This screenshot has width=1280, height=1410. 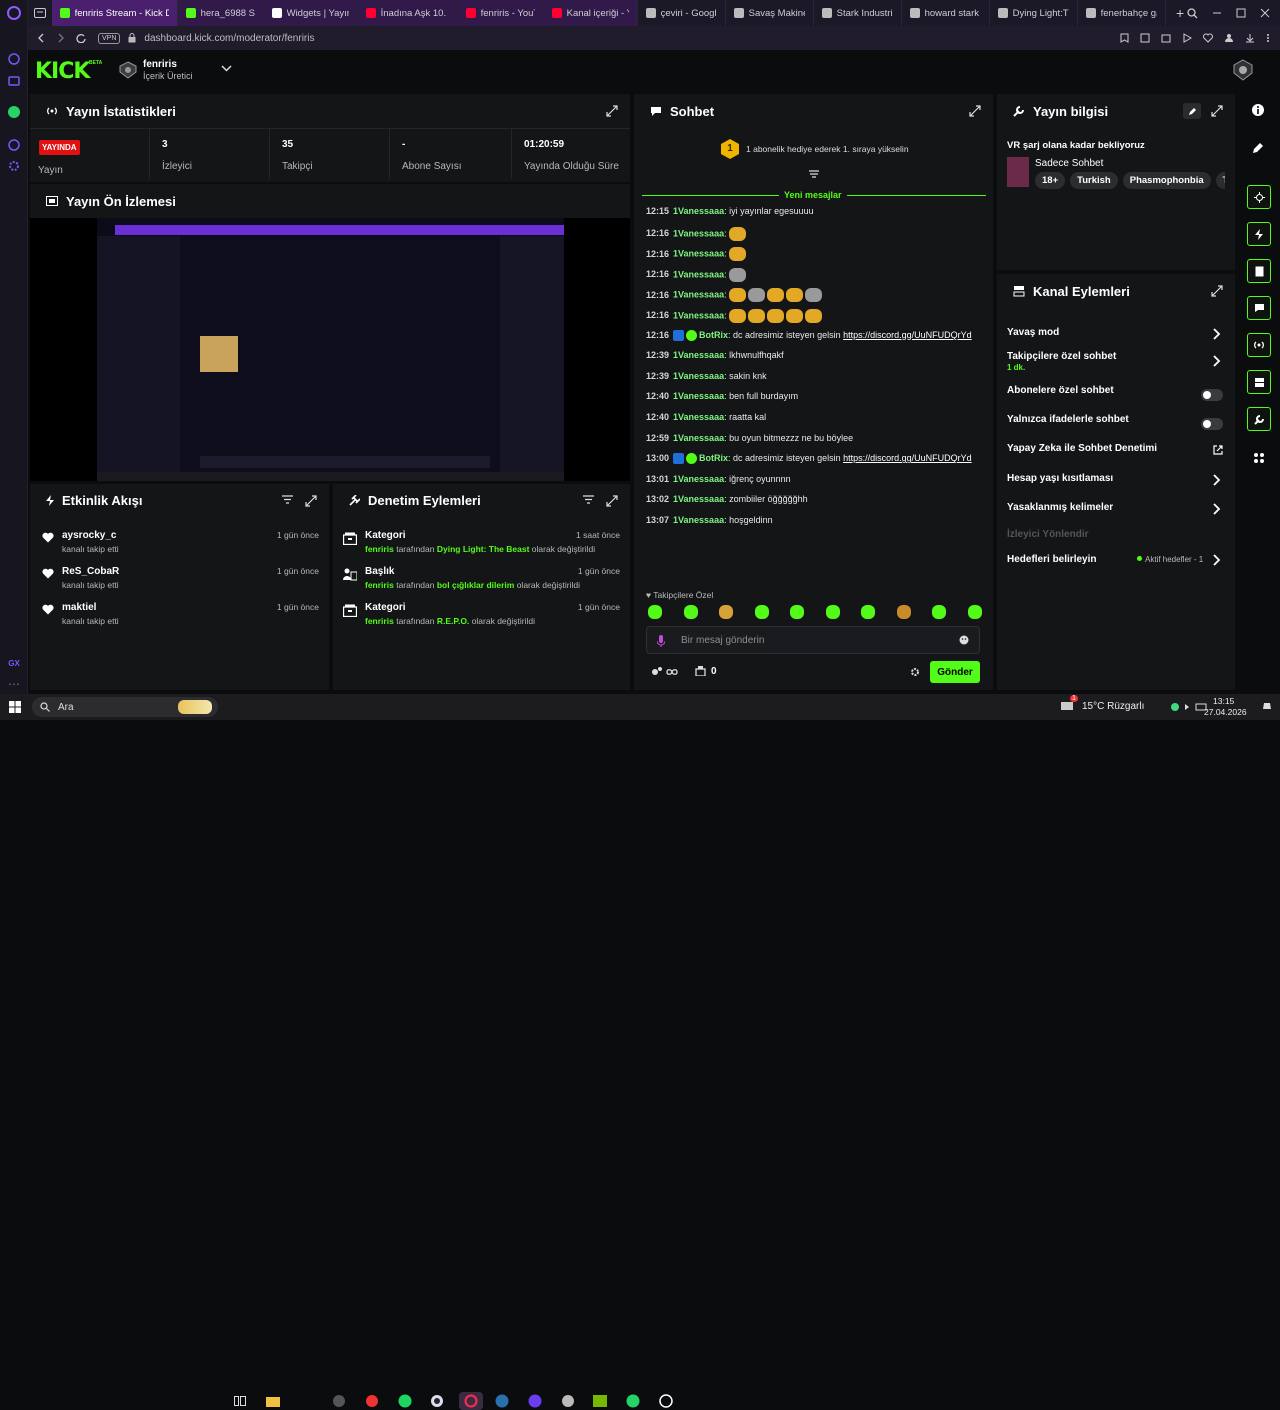 What do you see at coordinates (179, 616) in the screenshot?
I see `activity-item: maktiel kanalı takip etti 1 gün önce` at bounding box center [179, 616].